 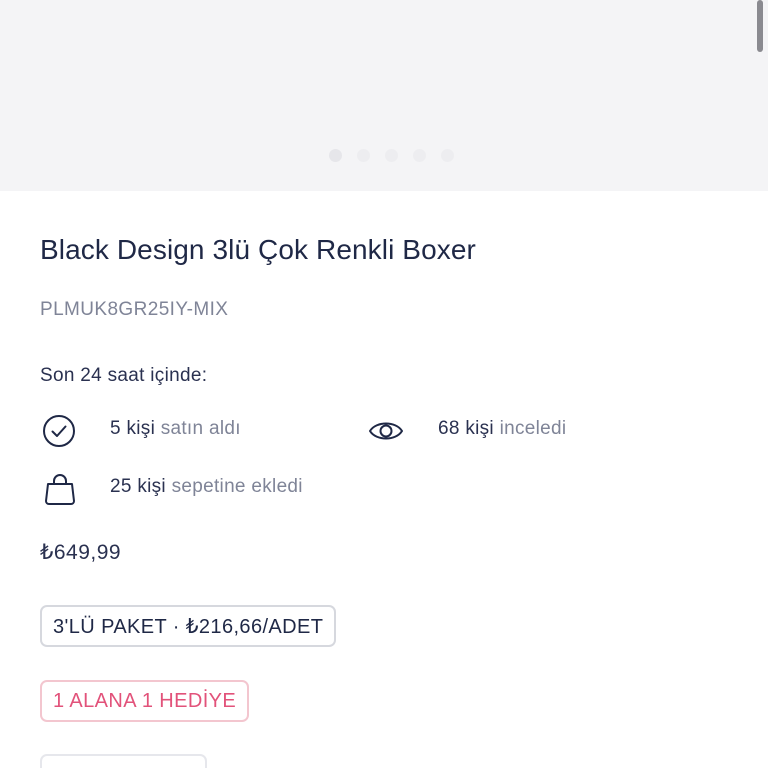 I want to click on last-24h-label: Son 24 saat içinde:, so click(x=124, y=375).